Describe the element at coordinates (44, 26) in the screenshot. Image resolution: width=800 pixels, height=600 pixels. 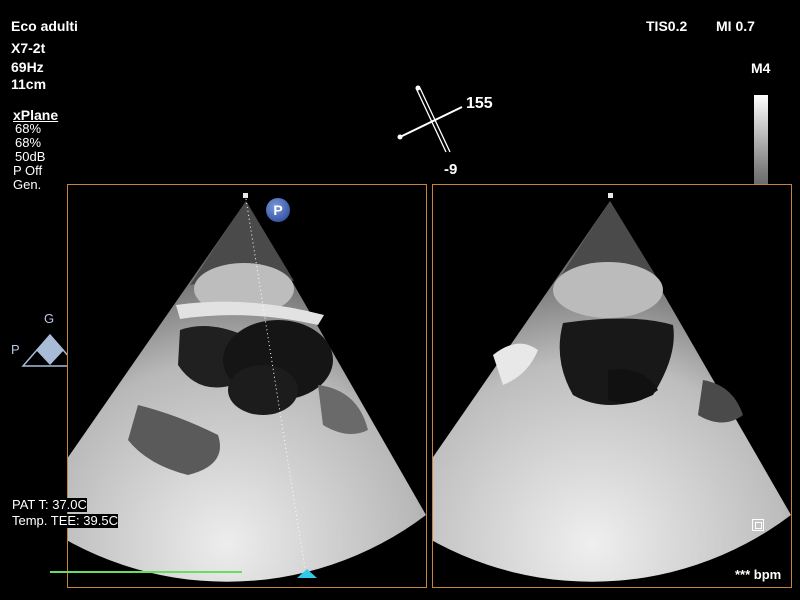
I see `preset-label: Eco adulti` at that location.